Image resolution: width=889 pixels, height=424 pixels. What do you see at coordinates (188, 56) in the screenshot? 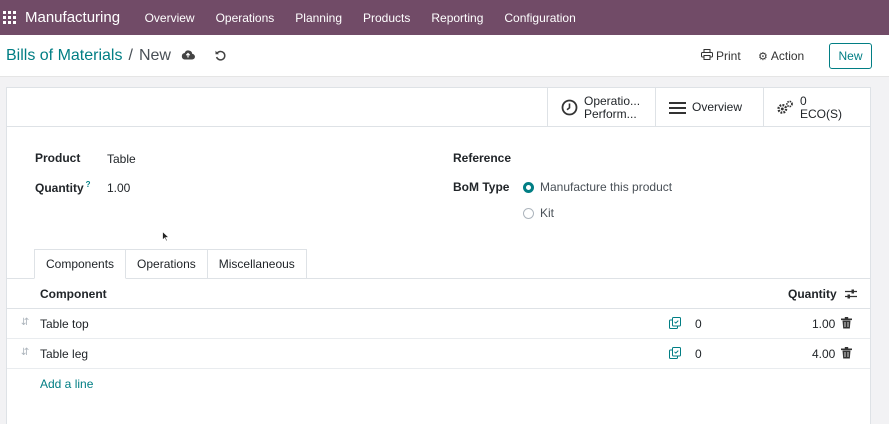
I see `save-cloud-icon` at bounding box center [188, 56].